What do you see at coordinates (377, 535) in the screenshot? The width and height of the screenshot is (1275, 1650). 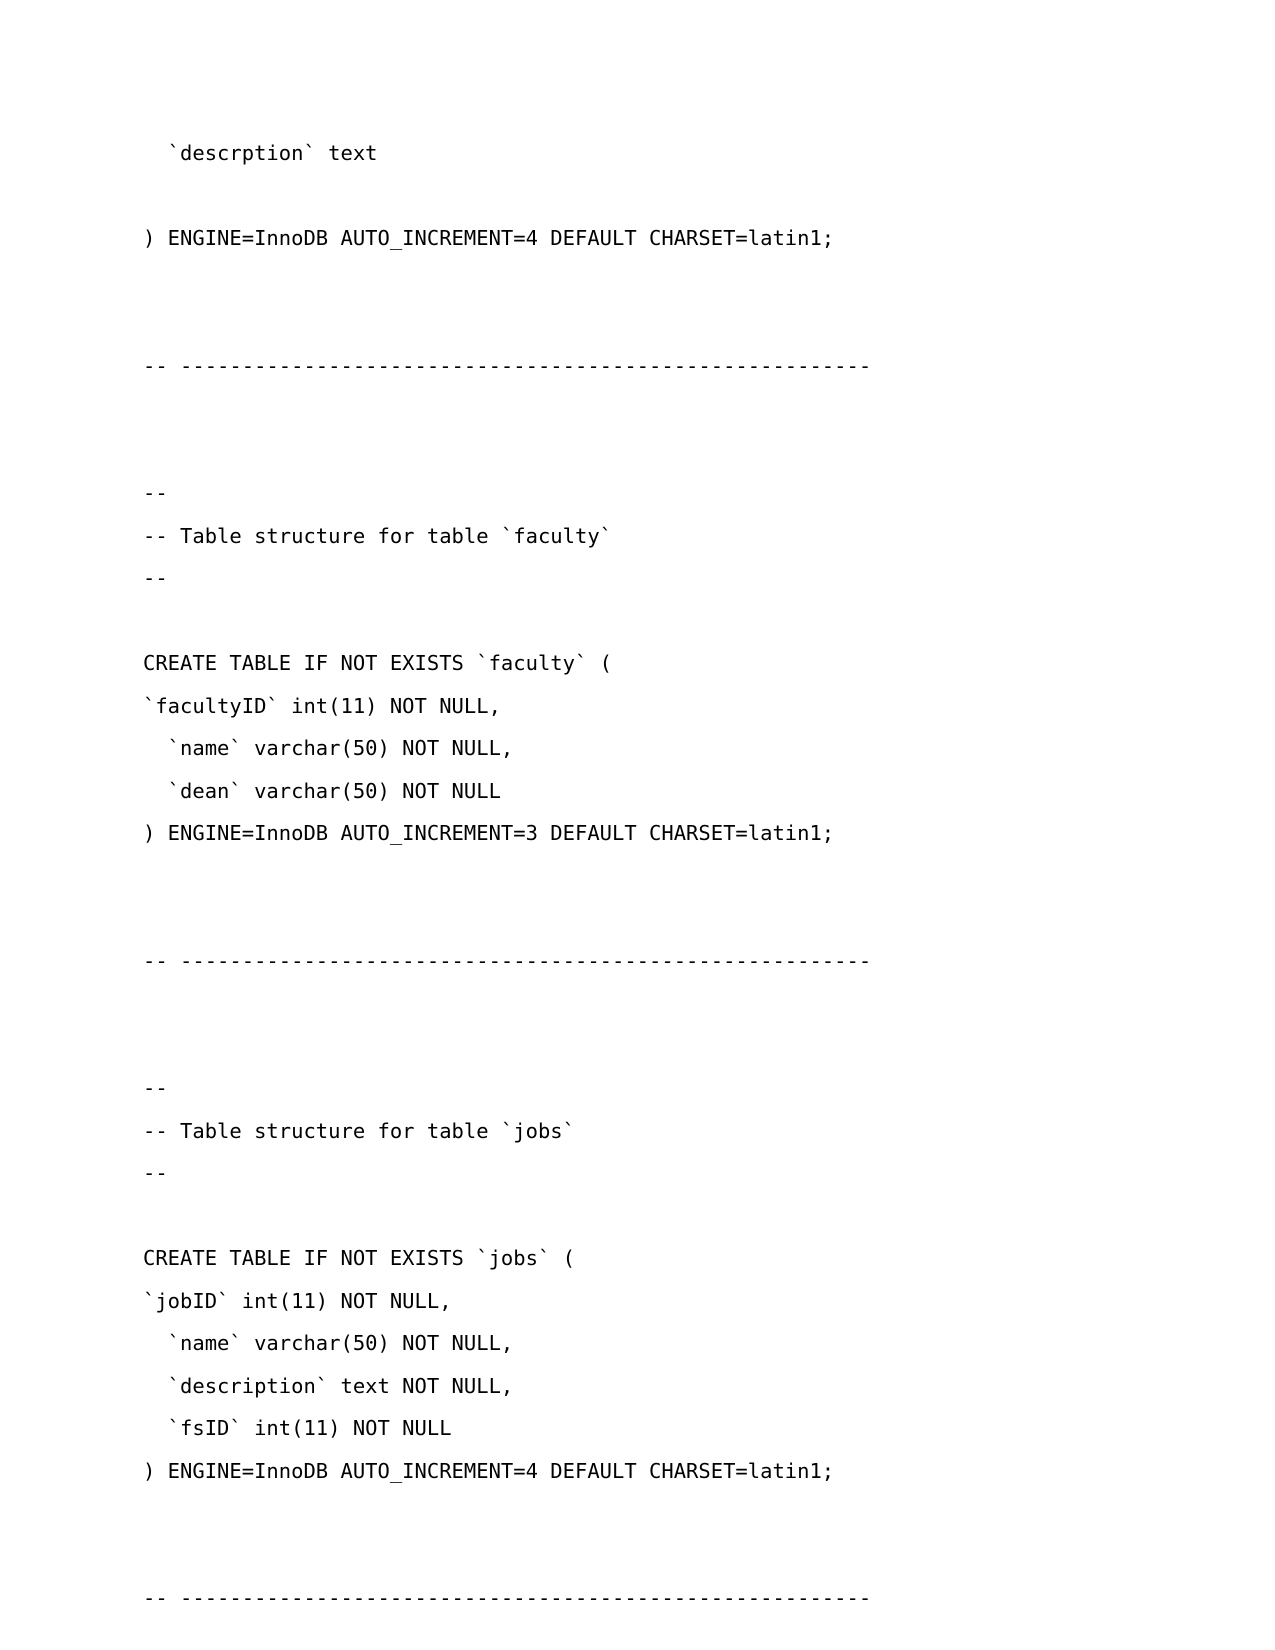 I see `sql-code-line: -- Table structure for table `faculty`` at bounding box center [377, 535].